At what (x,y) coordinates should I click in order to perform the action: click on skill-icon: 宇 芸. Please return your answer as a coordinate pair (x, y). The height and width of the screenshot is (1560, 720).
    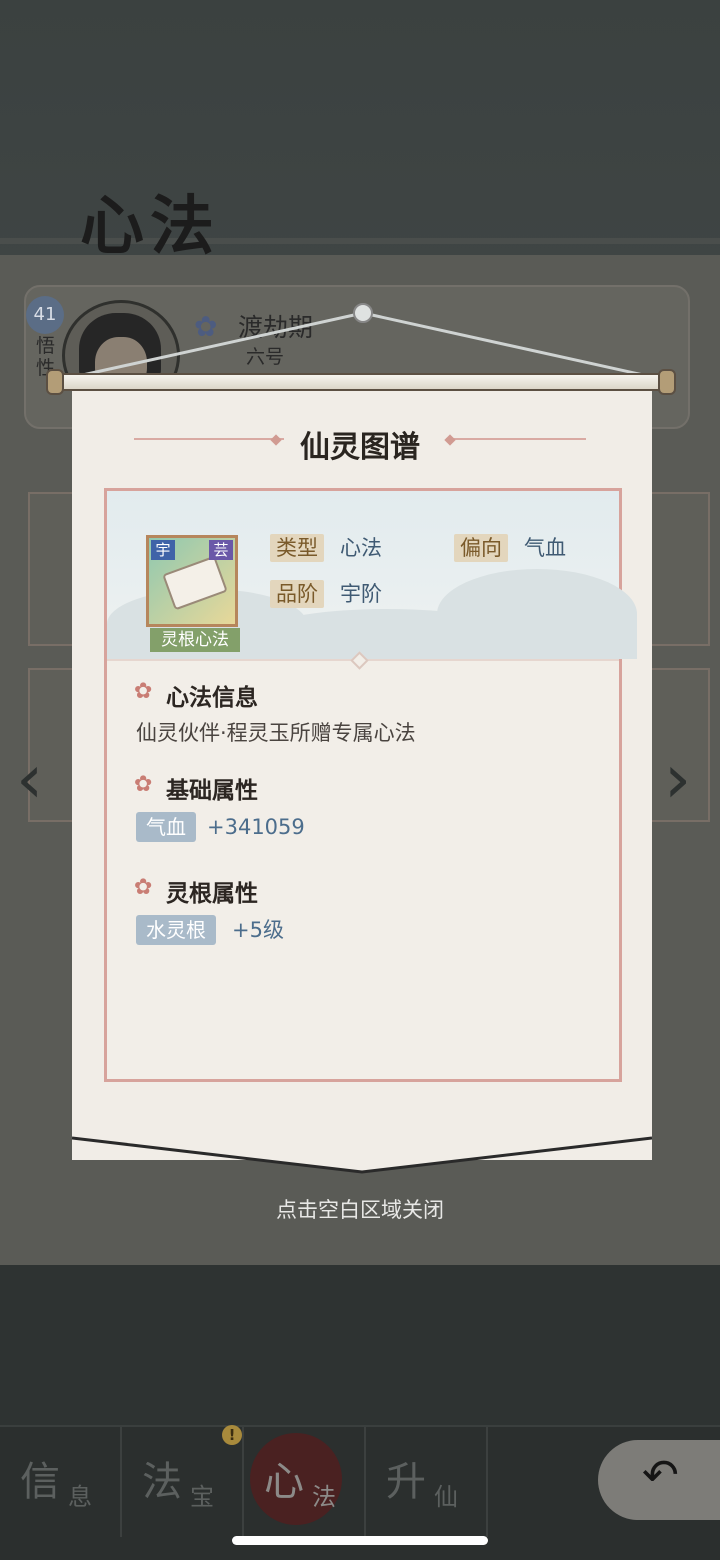
    Looking at the image, I should click on (192, 581).